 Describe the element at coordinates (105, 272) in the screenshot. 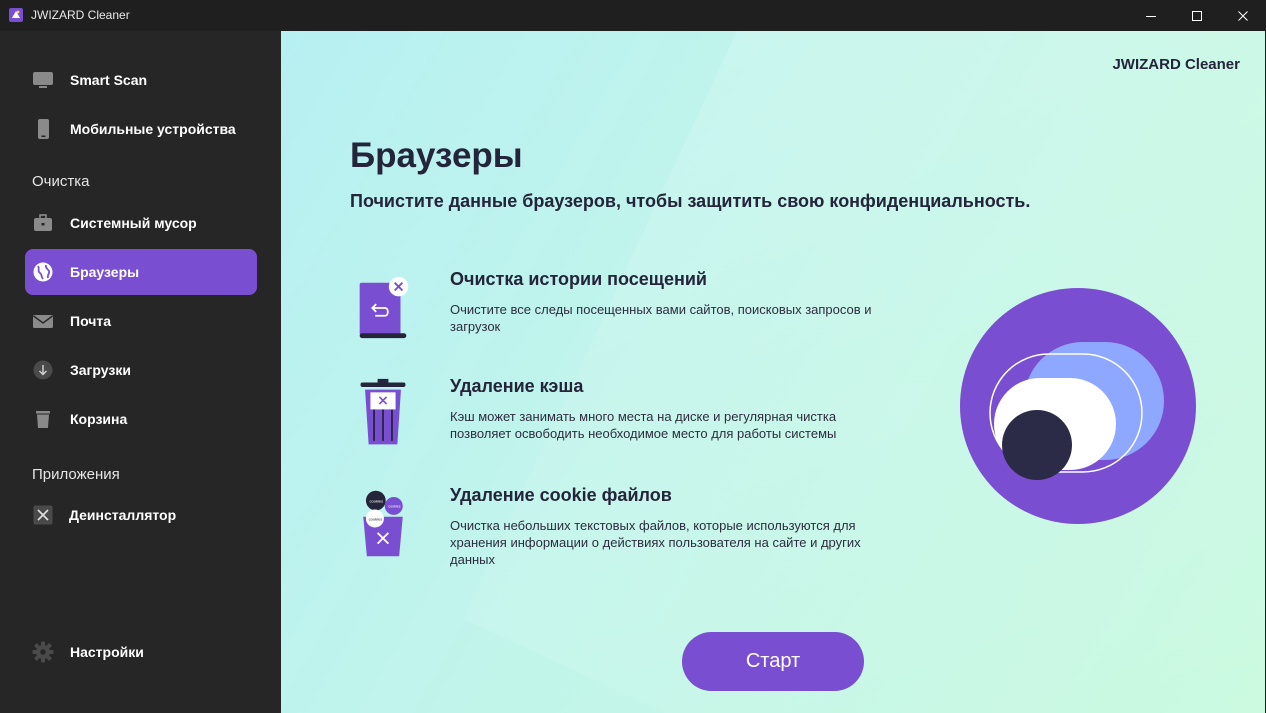

I see `sidebar-item-label: Браузеры` at that location.